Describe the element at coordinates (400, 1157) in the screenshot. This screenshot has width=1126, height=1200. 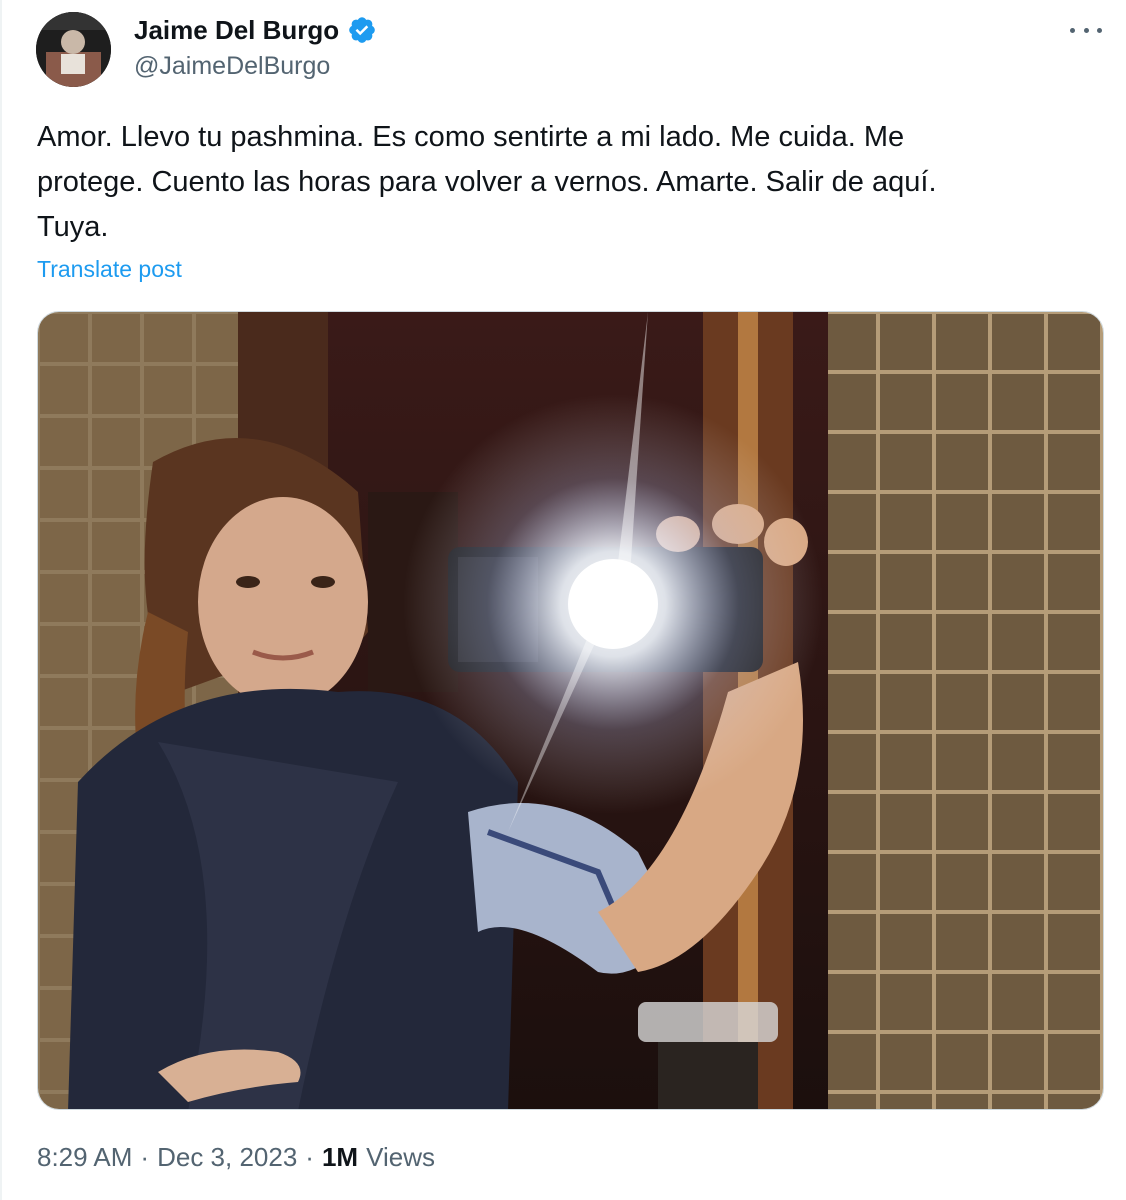
I see `views-label: Views` at that location.